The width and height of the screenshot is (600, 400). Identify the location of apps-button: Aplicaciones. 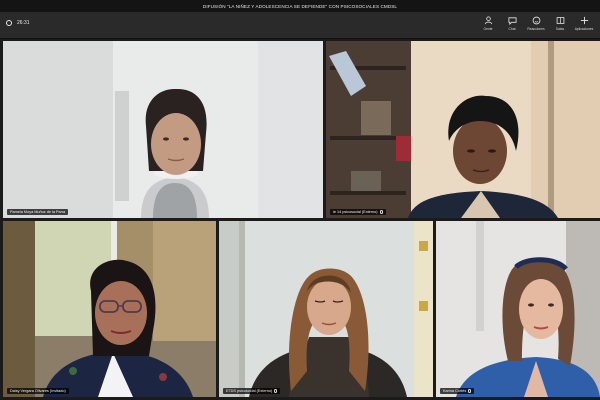
(584, 23).